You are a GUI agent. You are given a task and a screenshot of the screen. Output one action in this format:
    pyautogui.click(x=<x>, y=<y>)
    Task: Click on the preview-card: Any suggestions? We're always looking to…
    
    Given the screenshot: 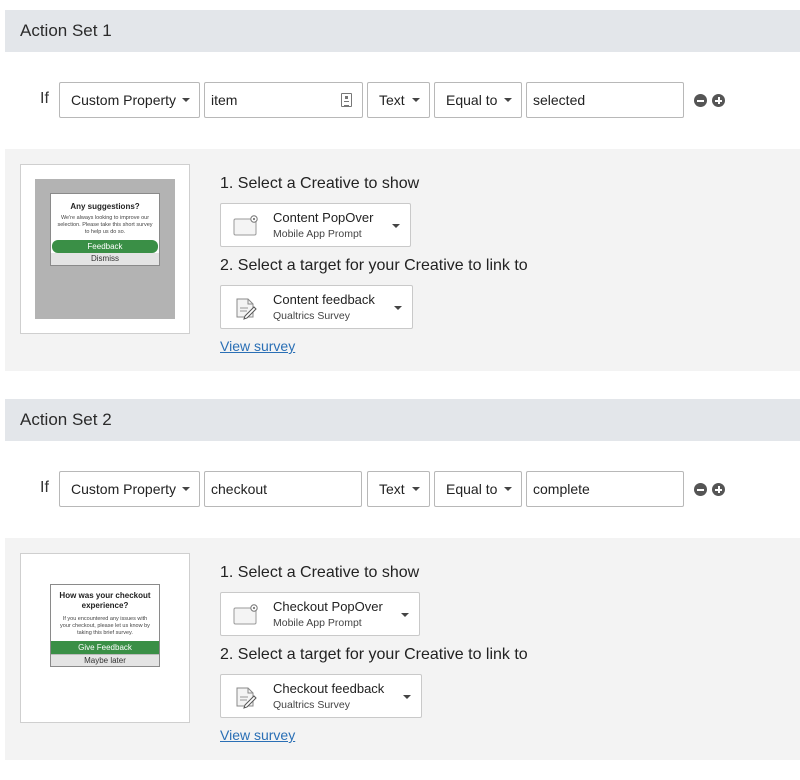 What is the action you would take?
    pyautogui.click(x=105, y=229)
    